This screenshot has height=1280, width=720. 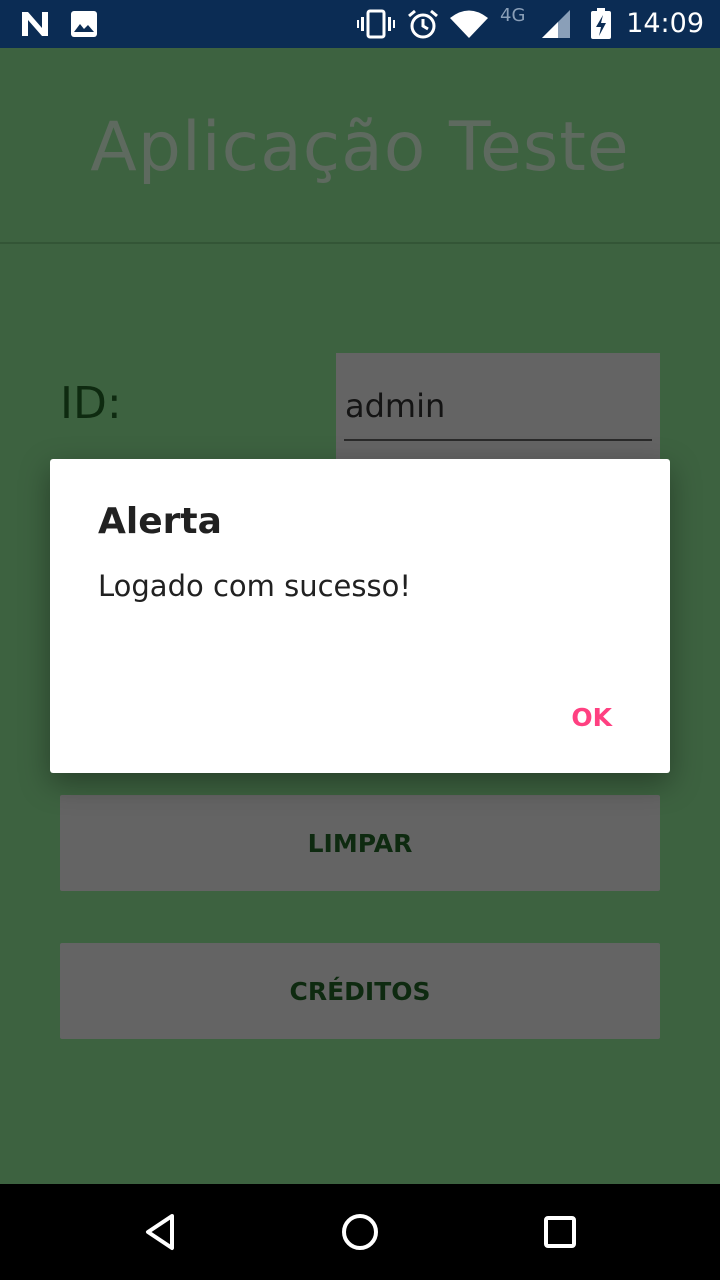 What do you see at coordinates (498, 408) in the screenshot?
I see `id-input: admin` at bounding box center [498, 408].